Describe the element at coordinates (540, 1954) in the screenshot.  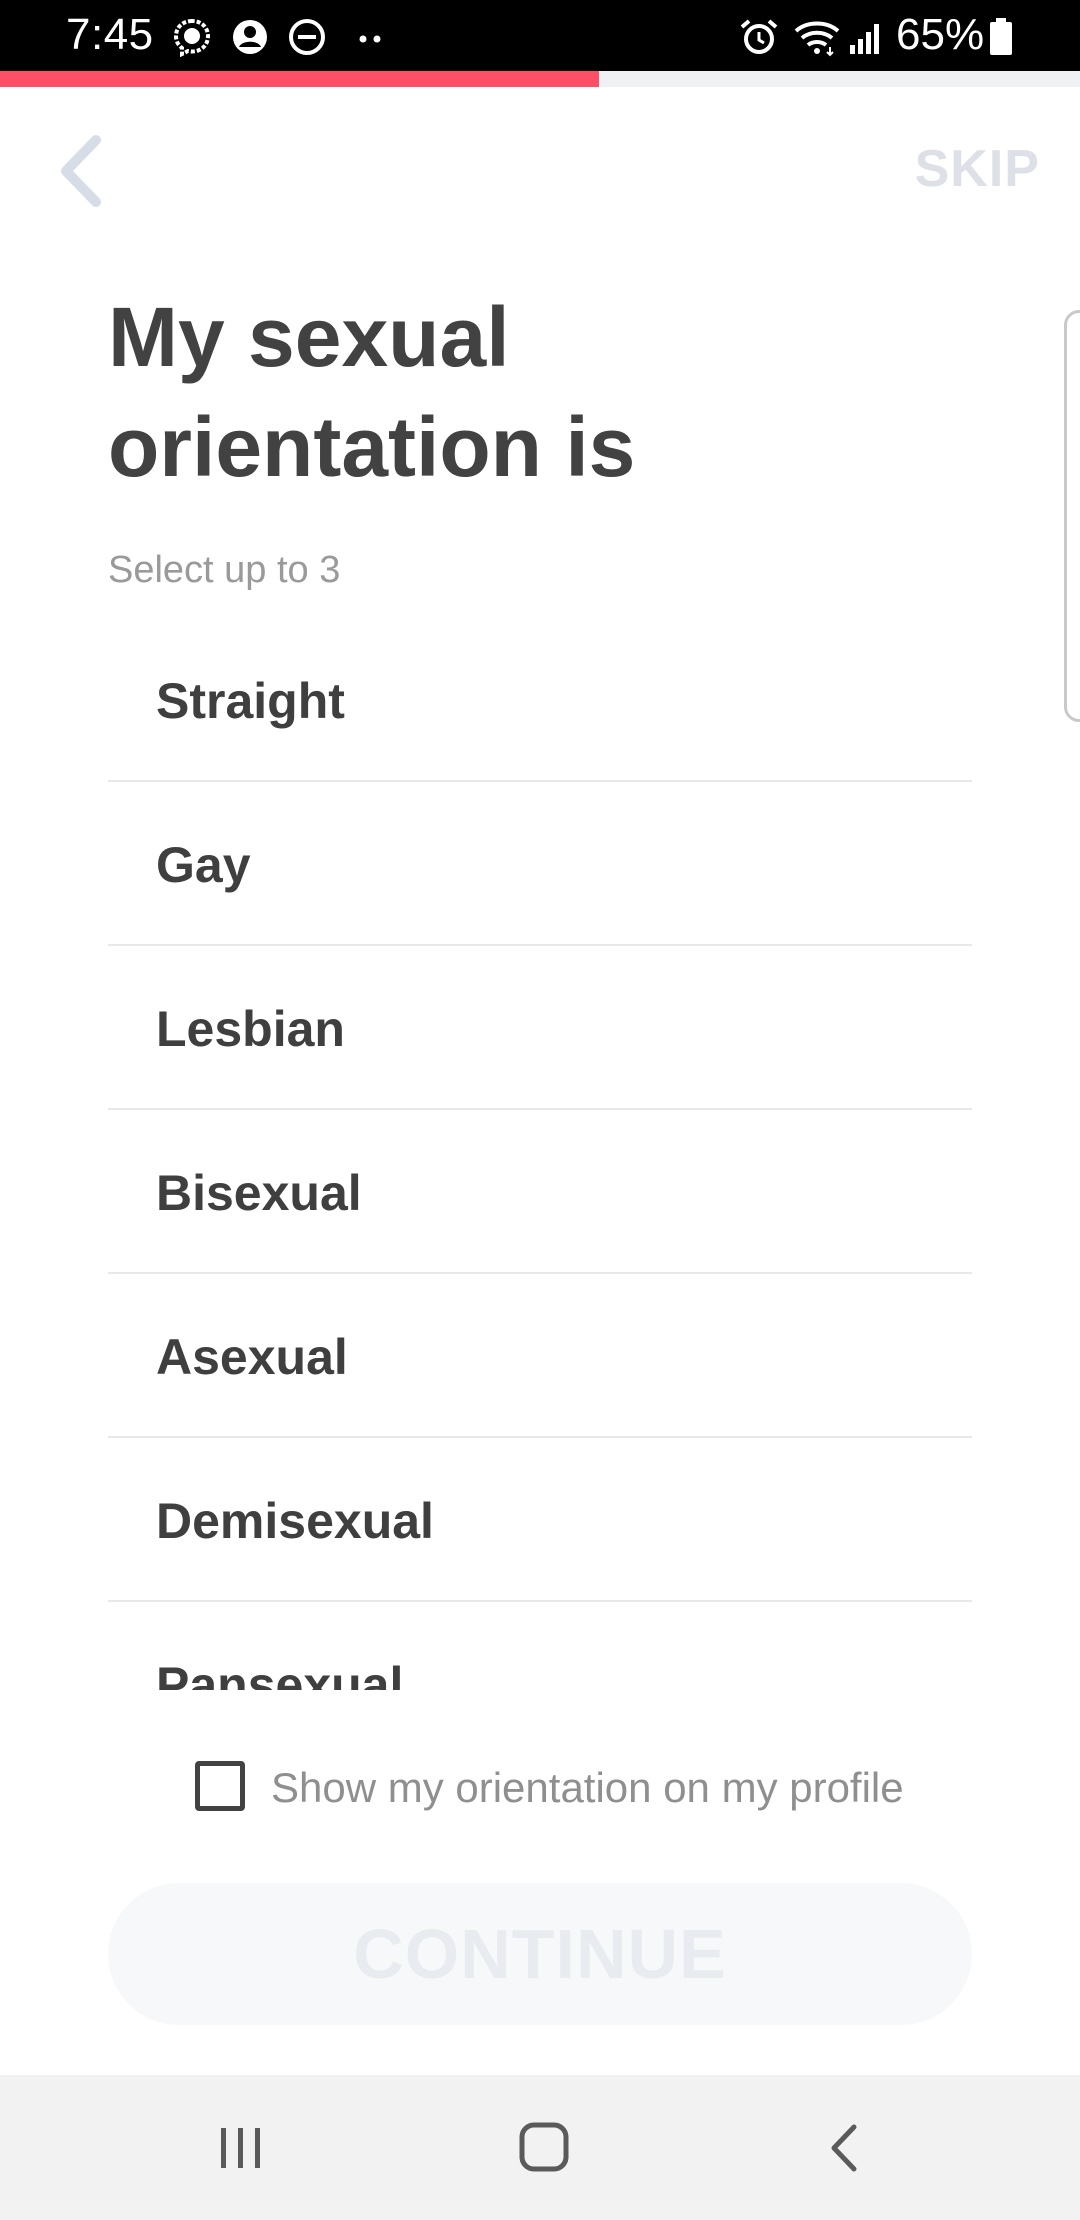
I see `continue-button: CONTINUE` at that location.